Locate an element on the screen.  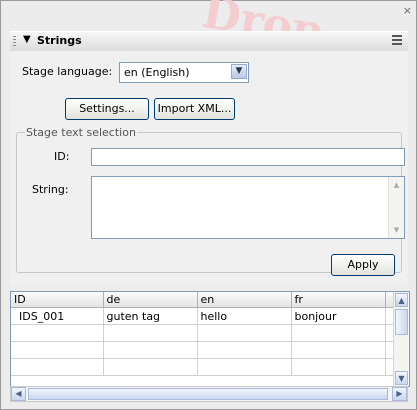
table-cell: bonjour is located at coordinates (338, 316).